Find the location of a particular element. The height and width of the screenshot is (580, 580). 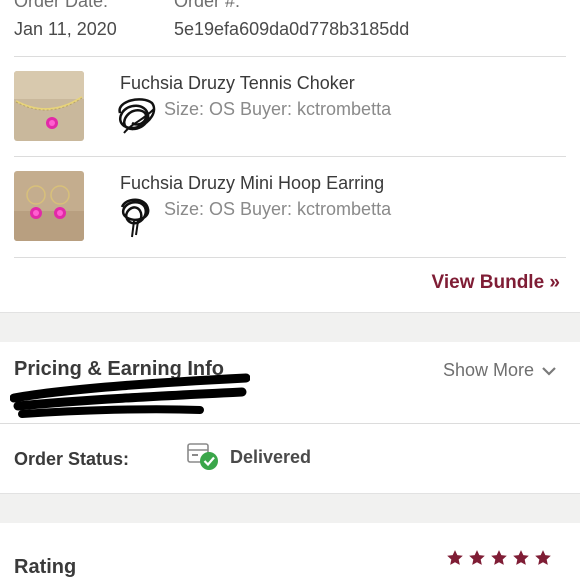

order-status-value: Delivered is located at coordinates (271, 457).